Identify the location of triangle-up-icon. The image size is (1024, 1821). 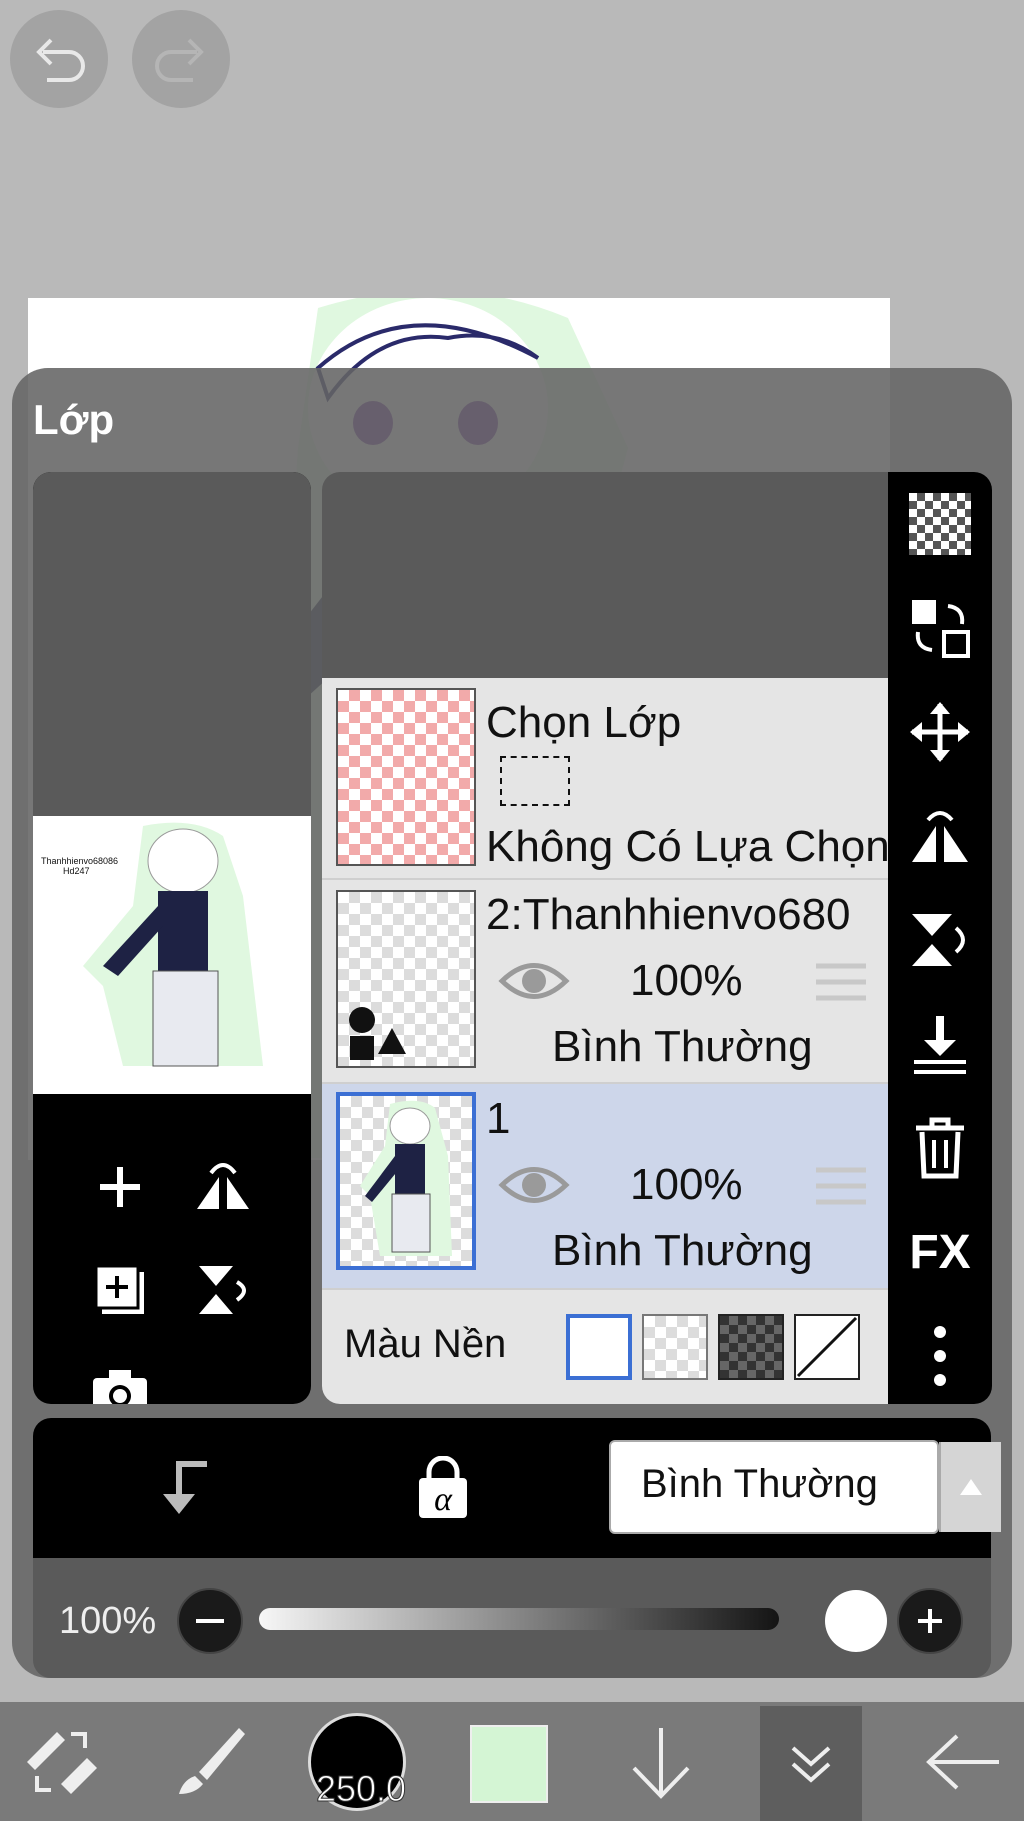
(971, 1487).